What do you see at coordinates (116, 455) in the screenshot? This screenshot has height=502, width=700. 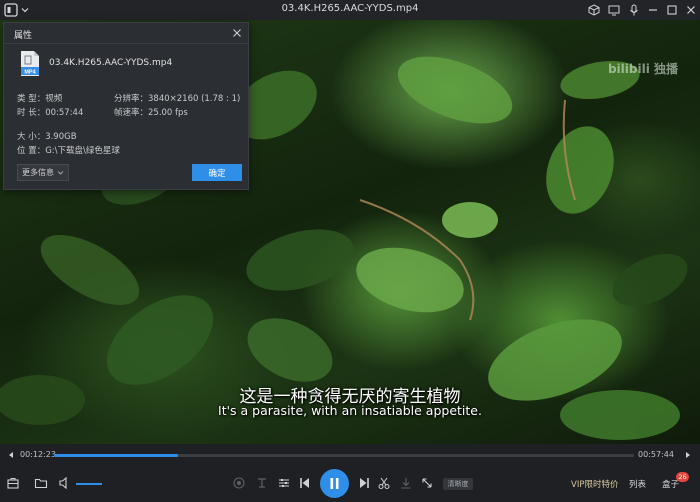 I see `progress-fill` at bounding box center [116, 455].